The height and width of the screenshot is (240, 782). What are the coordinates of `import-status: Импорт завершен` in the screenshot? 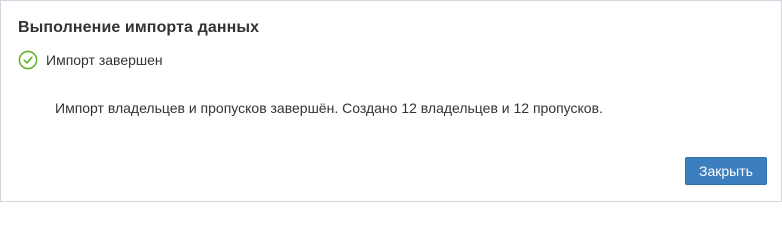 It's located at (90, 60).